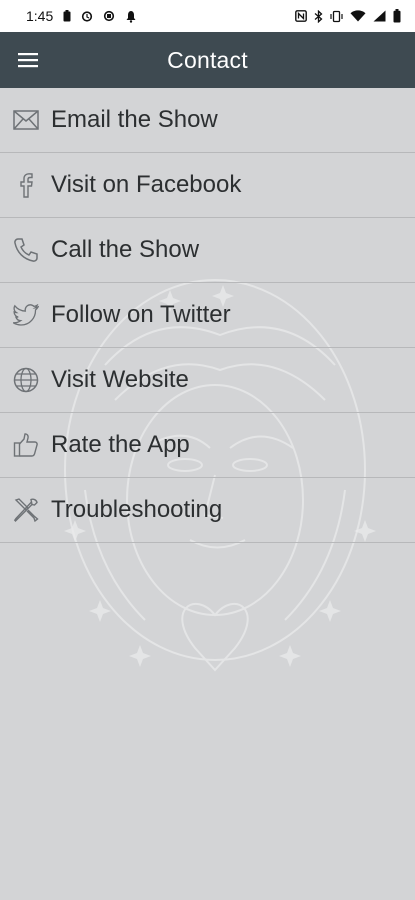 Image resolution: width=415 pixels, height=900 pixels. I want to click on thumbs-up-icon, so click(26, 445).